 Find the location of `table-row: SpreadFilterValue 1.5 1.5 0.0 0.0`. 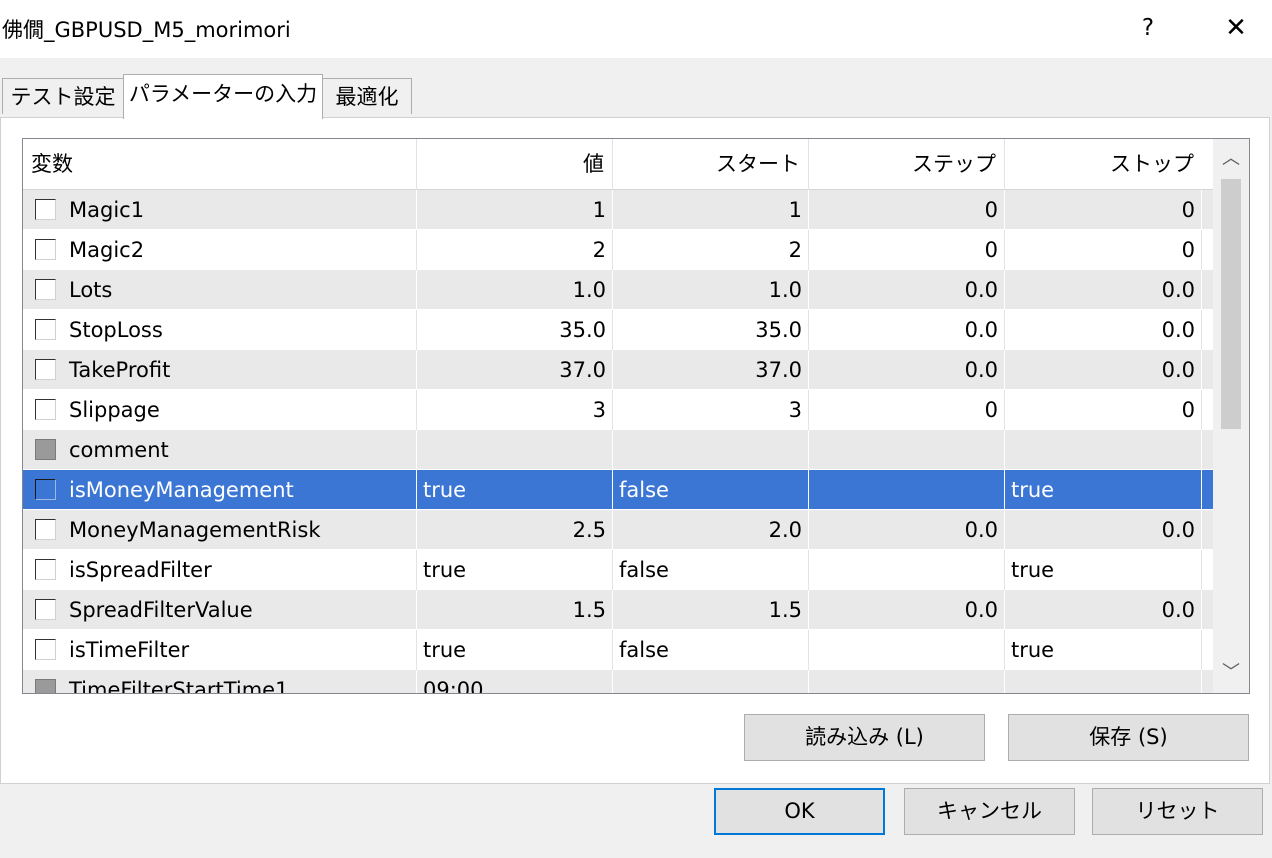

table-row: SpreadFilterValue 1.5 1.5 0.0 0.0 is located at coordinates (618, 610).